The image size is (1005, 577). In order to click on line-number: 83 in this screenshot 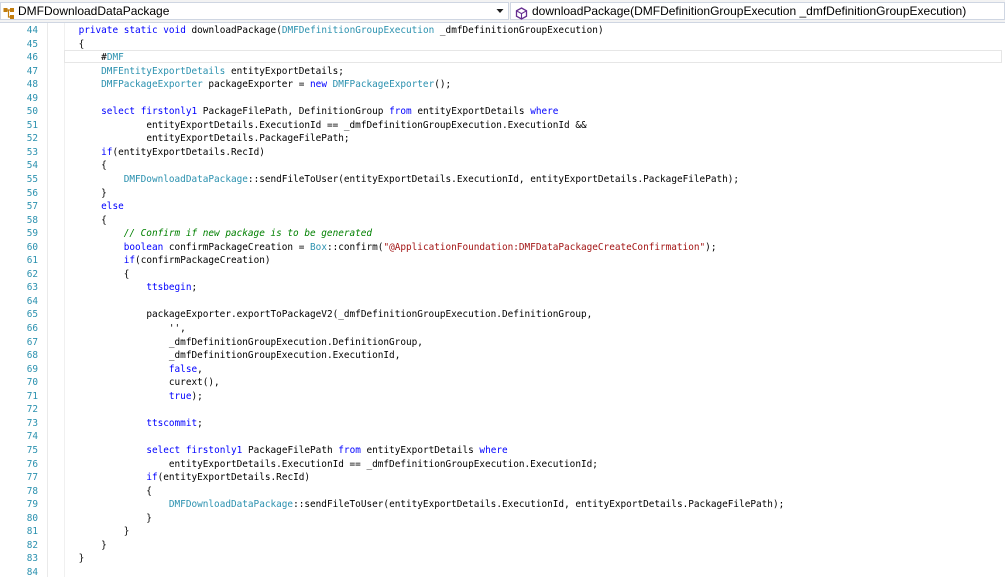, I will do `click(32, 559)`.